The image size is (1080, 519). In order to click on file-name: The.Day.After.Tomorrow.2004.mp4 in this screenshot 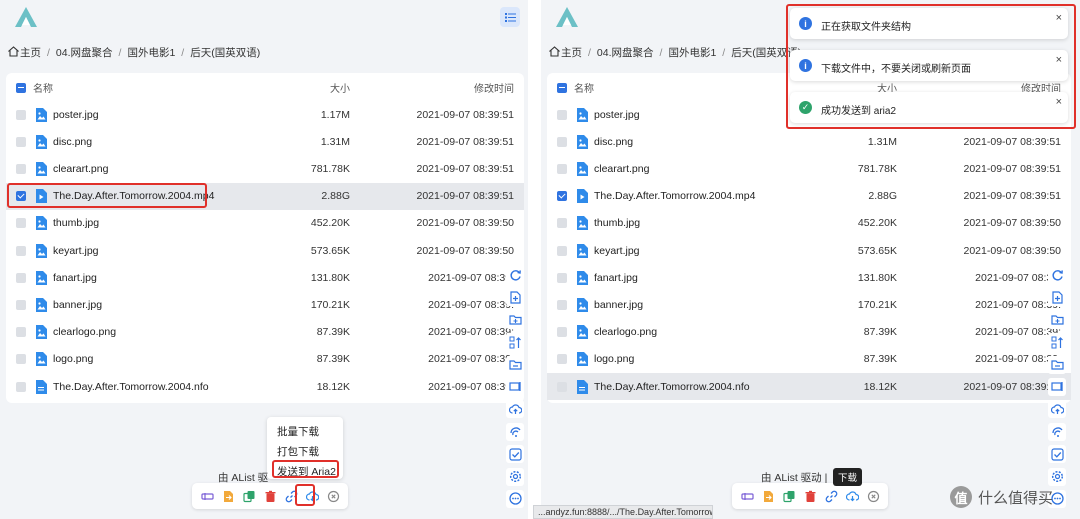, I will do `click(674, 196)`.